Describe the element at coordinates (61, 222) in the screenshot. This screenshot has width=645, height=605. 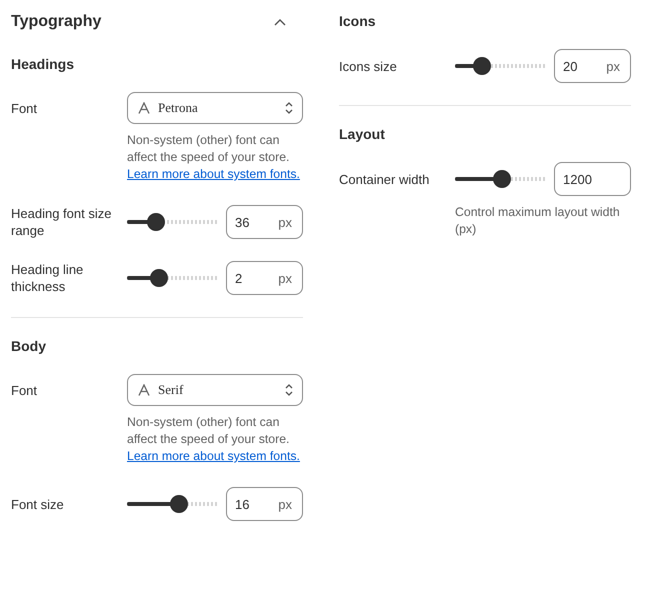
I see `field-label: Heading font size range` at that location.